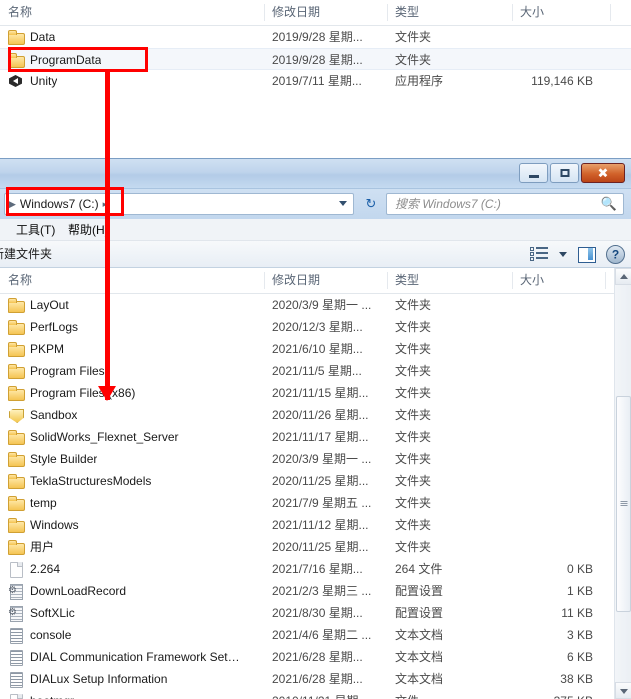  I want to click on file-name-cell: bootmgr, so click(41, 694).